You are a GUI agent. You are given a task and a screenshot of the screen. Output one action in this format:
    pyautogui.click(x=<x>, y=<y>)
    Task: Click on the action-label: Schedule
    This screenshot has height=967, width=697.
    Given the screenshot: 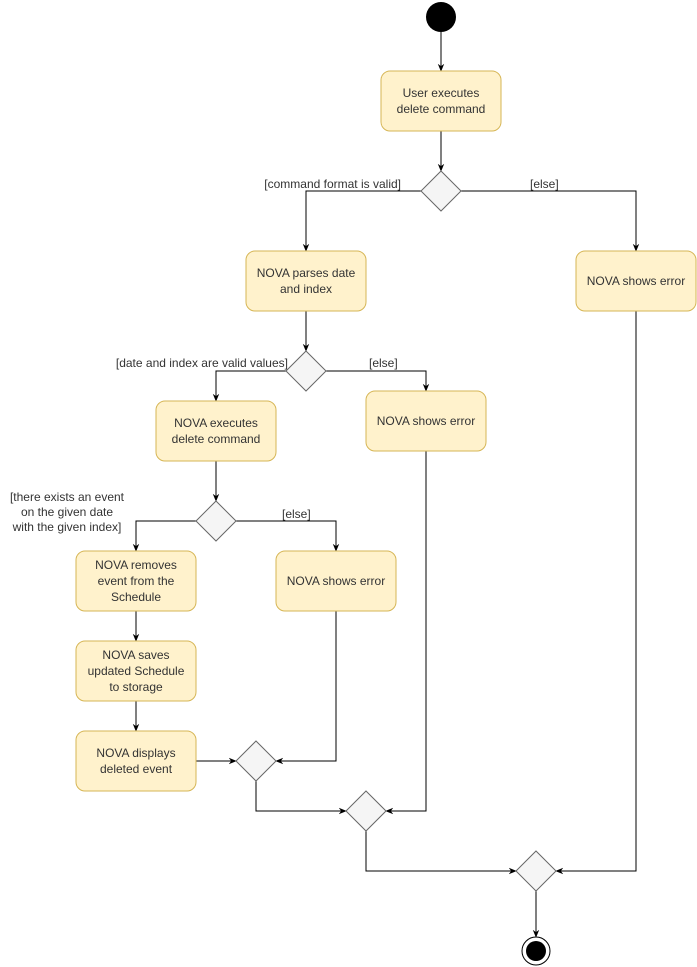 What is the action you would take?
    pyautogui.click(x=136, y=597)
    